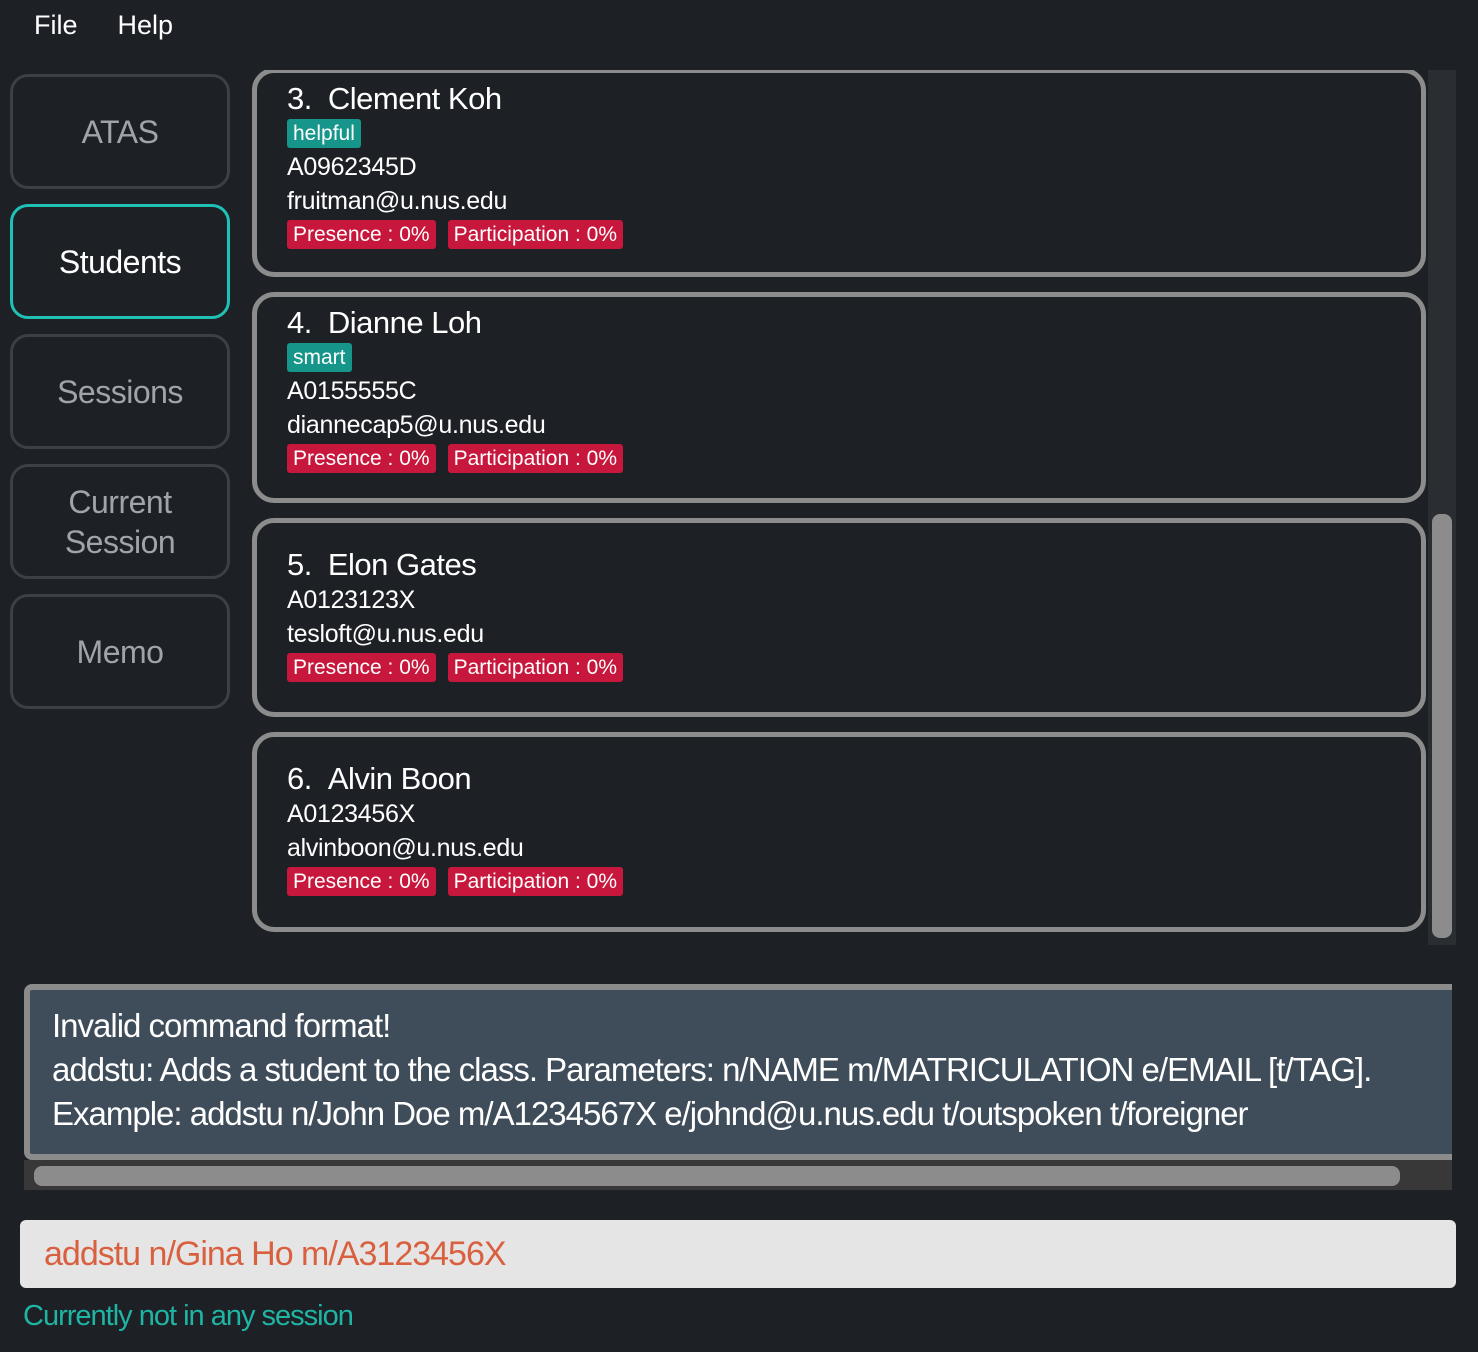 This screenshot has height=1352, width=1478. What do you see at coordinates (188, 1316) in the screenshot?
I see `session-status: Currently not in any session` at bounding box center [188, 1316].